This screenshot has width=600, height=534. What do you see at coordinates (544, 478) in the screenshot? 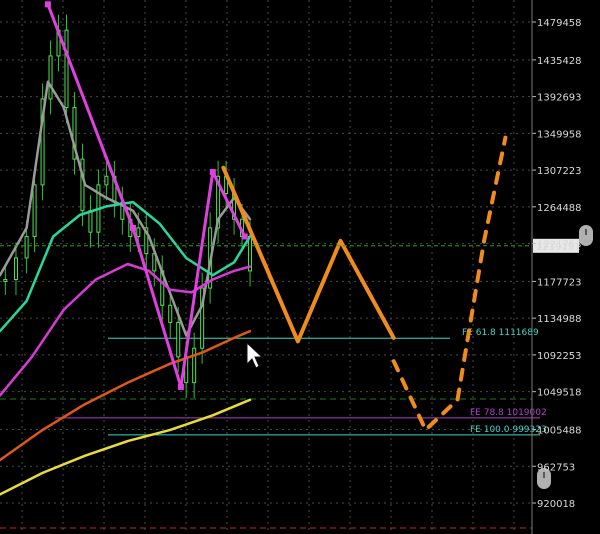
I see `mouse-icon-lower` at bounding box center [544, 478].